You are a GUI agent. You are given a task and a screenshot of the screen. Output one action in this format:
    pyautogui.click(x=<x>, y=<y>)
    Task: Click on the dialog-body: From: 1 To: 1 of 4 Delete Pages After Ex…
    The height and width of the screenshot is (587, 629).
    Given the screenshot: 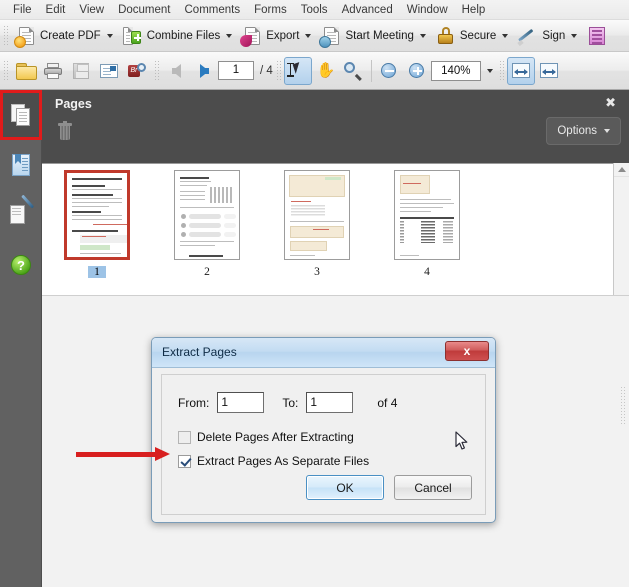 What is the action you would take?
    pyautogui.click(x=323, y=444)
    